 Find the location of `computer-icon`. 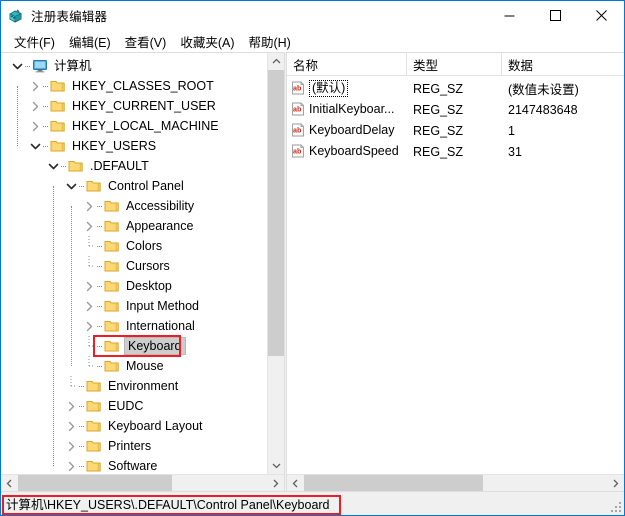

computer-icon is located at coordinates (40, 66).